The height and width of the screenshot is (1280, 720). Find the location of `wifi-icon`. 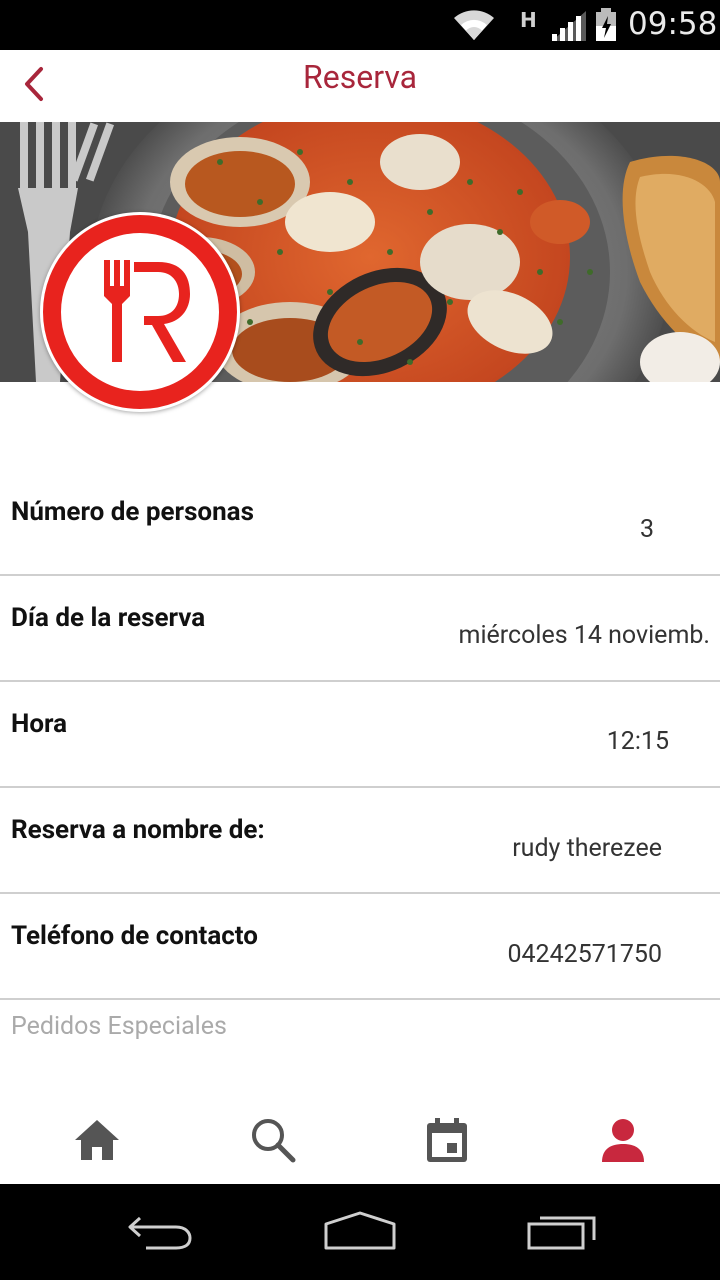

wifi-icon is located at coordinates (474, 27).